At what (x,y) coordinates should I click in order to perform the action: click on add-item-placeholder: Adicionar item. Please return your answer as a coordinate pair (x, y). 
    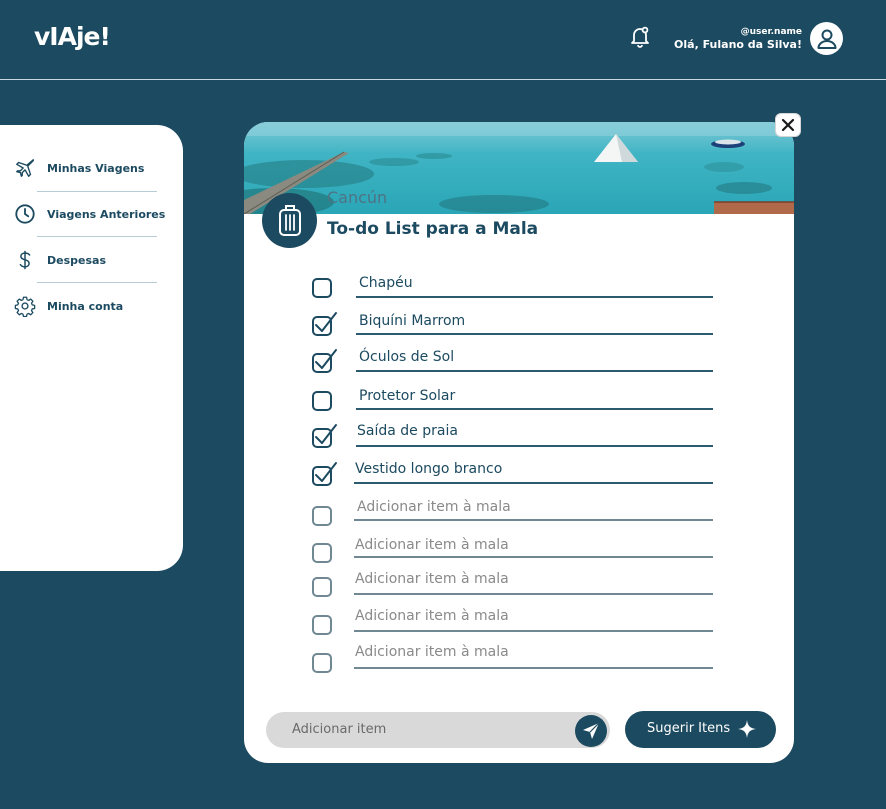
    Looking at the image, I should click on (339, 729).